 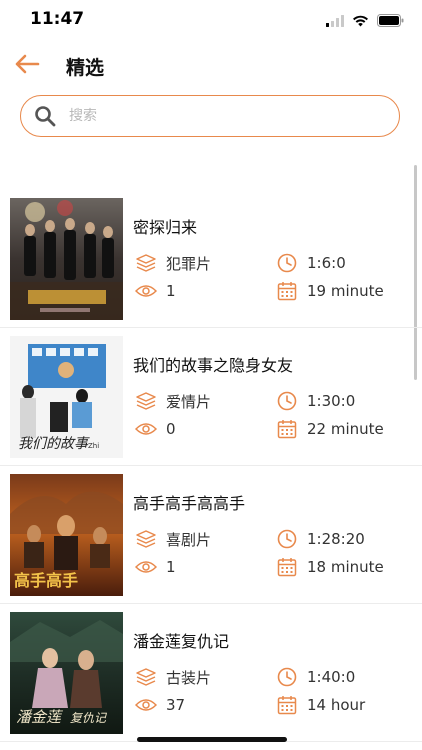 I want to click on views-label: 0, so click(x=171, y=429).